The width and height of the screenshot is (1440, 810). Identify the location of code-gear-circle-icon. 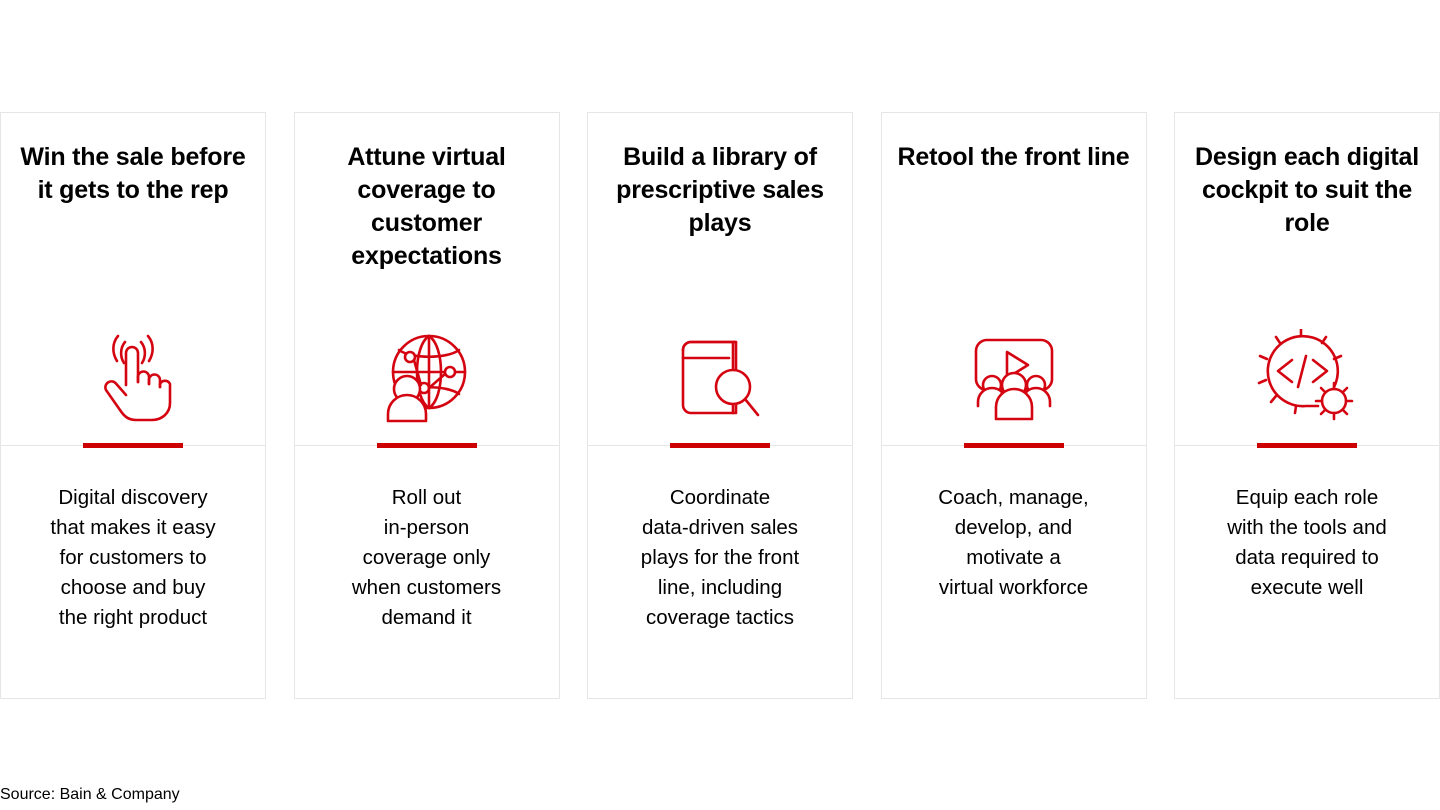
(1307, 375).